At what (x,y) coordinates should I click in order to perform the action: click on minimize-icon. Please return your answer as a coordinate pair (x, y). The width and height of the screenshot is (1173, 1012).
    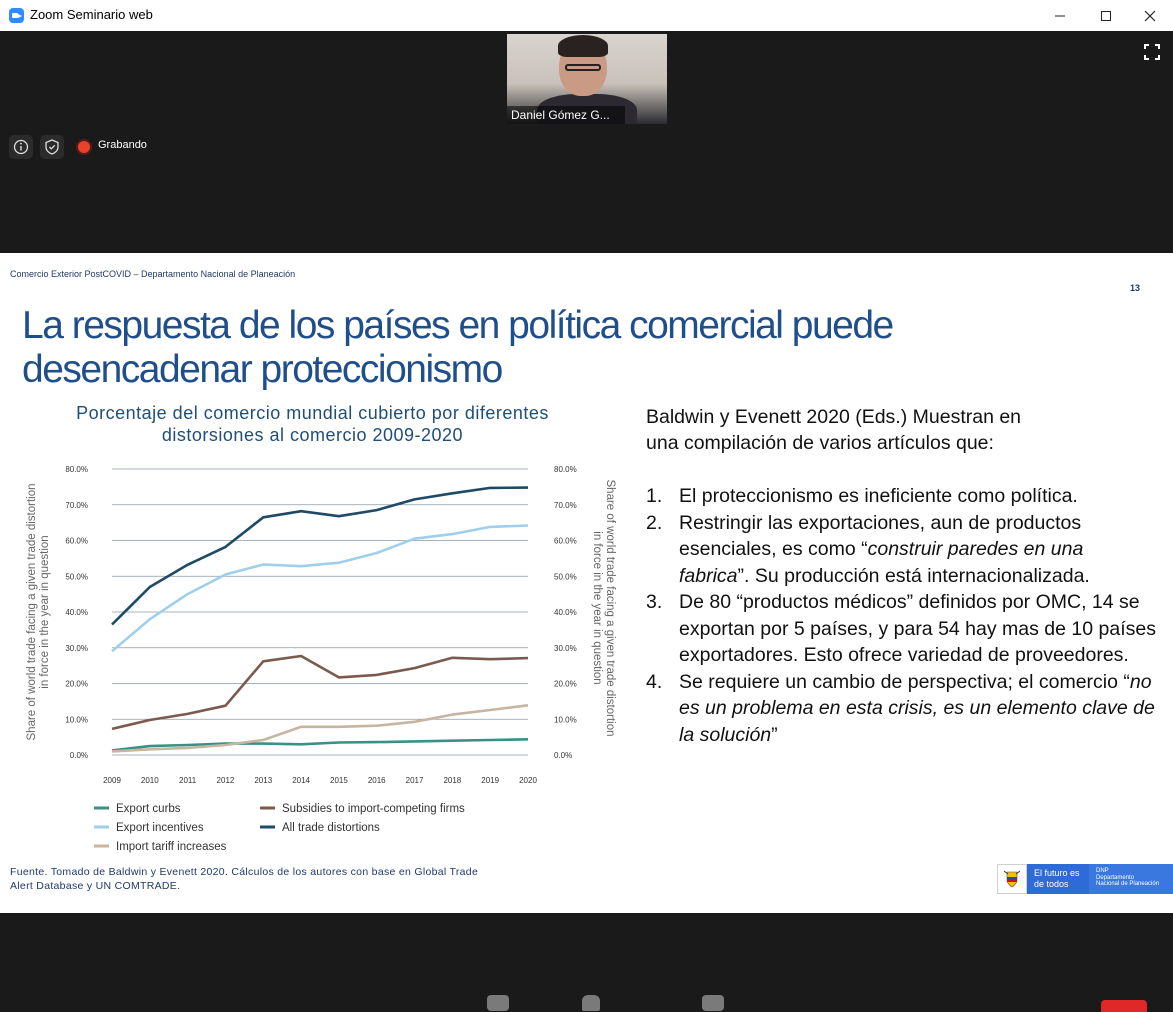
    Looking at the image, I should click on (1060, 15).